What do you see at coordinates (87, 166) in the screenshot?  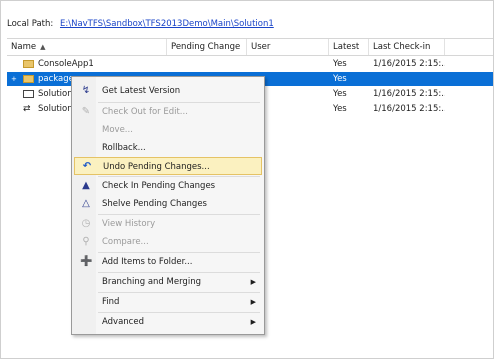 I see `undo-icon: ↶` at bounding box center [87, 166].